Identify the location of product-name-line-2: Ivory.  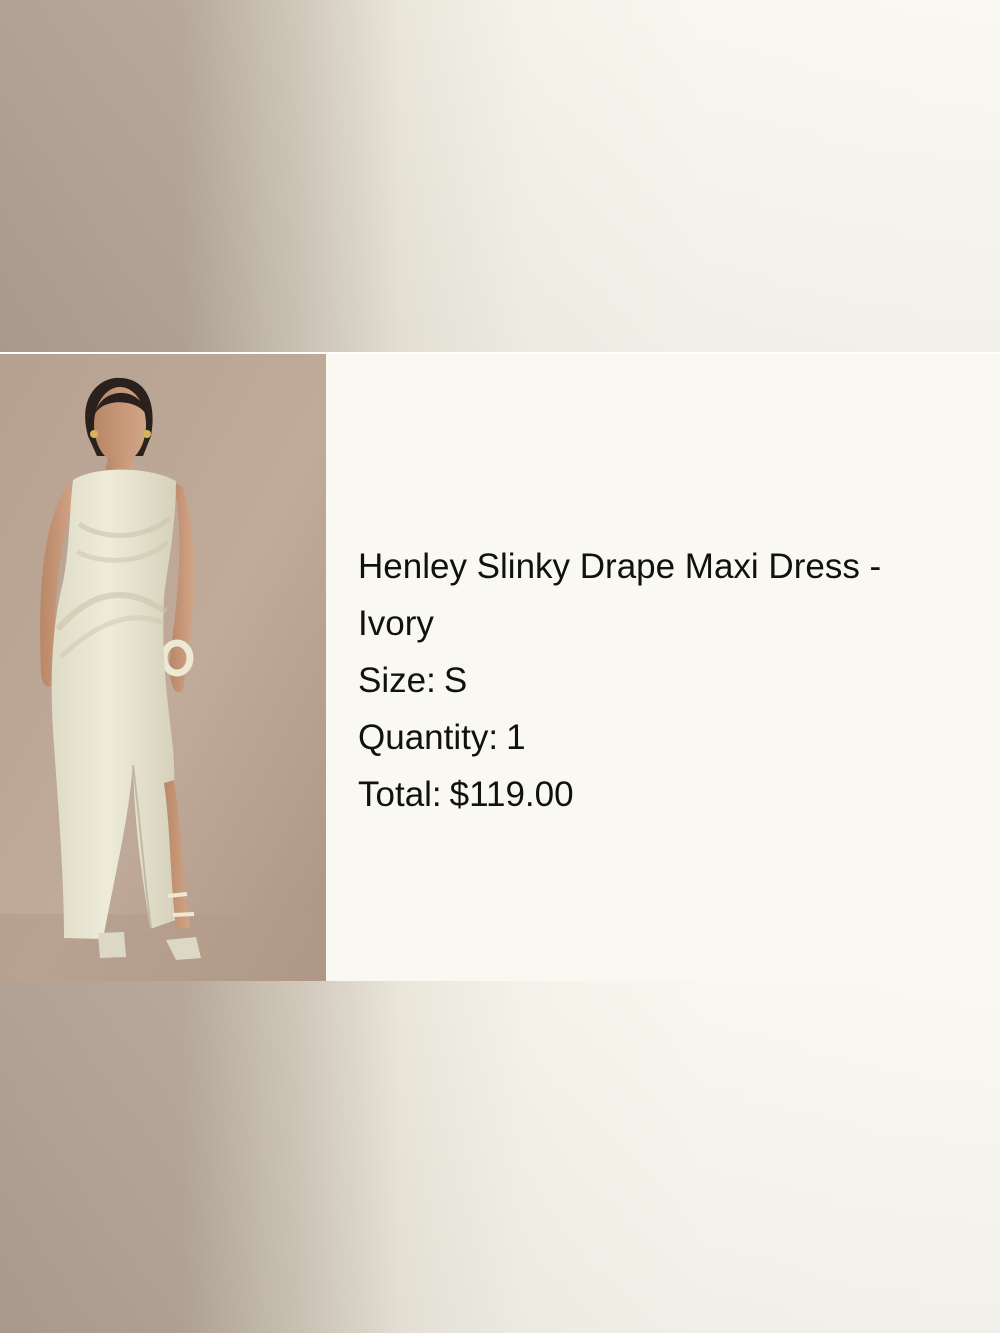
(396, 623).